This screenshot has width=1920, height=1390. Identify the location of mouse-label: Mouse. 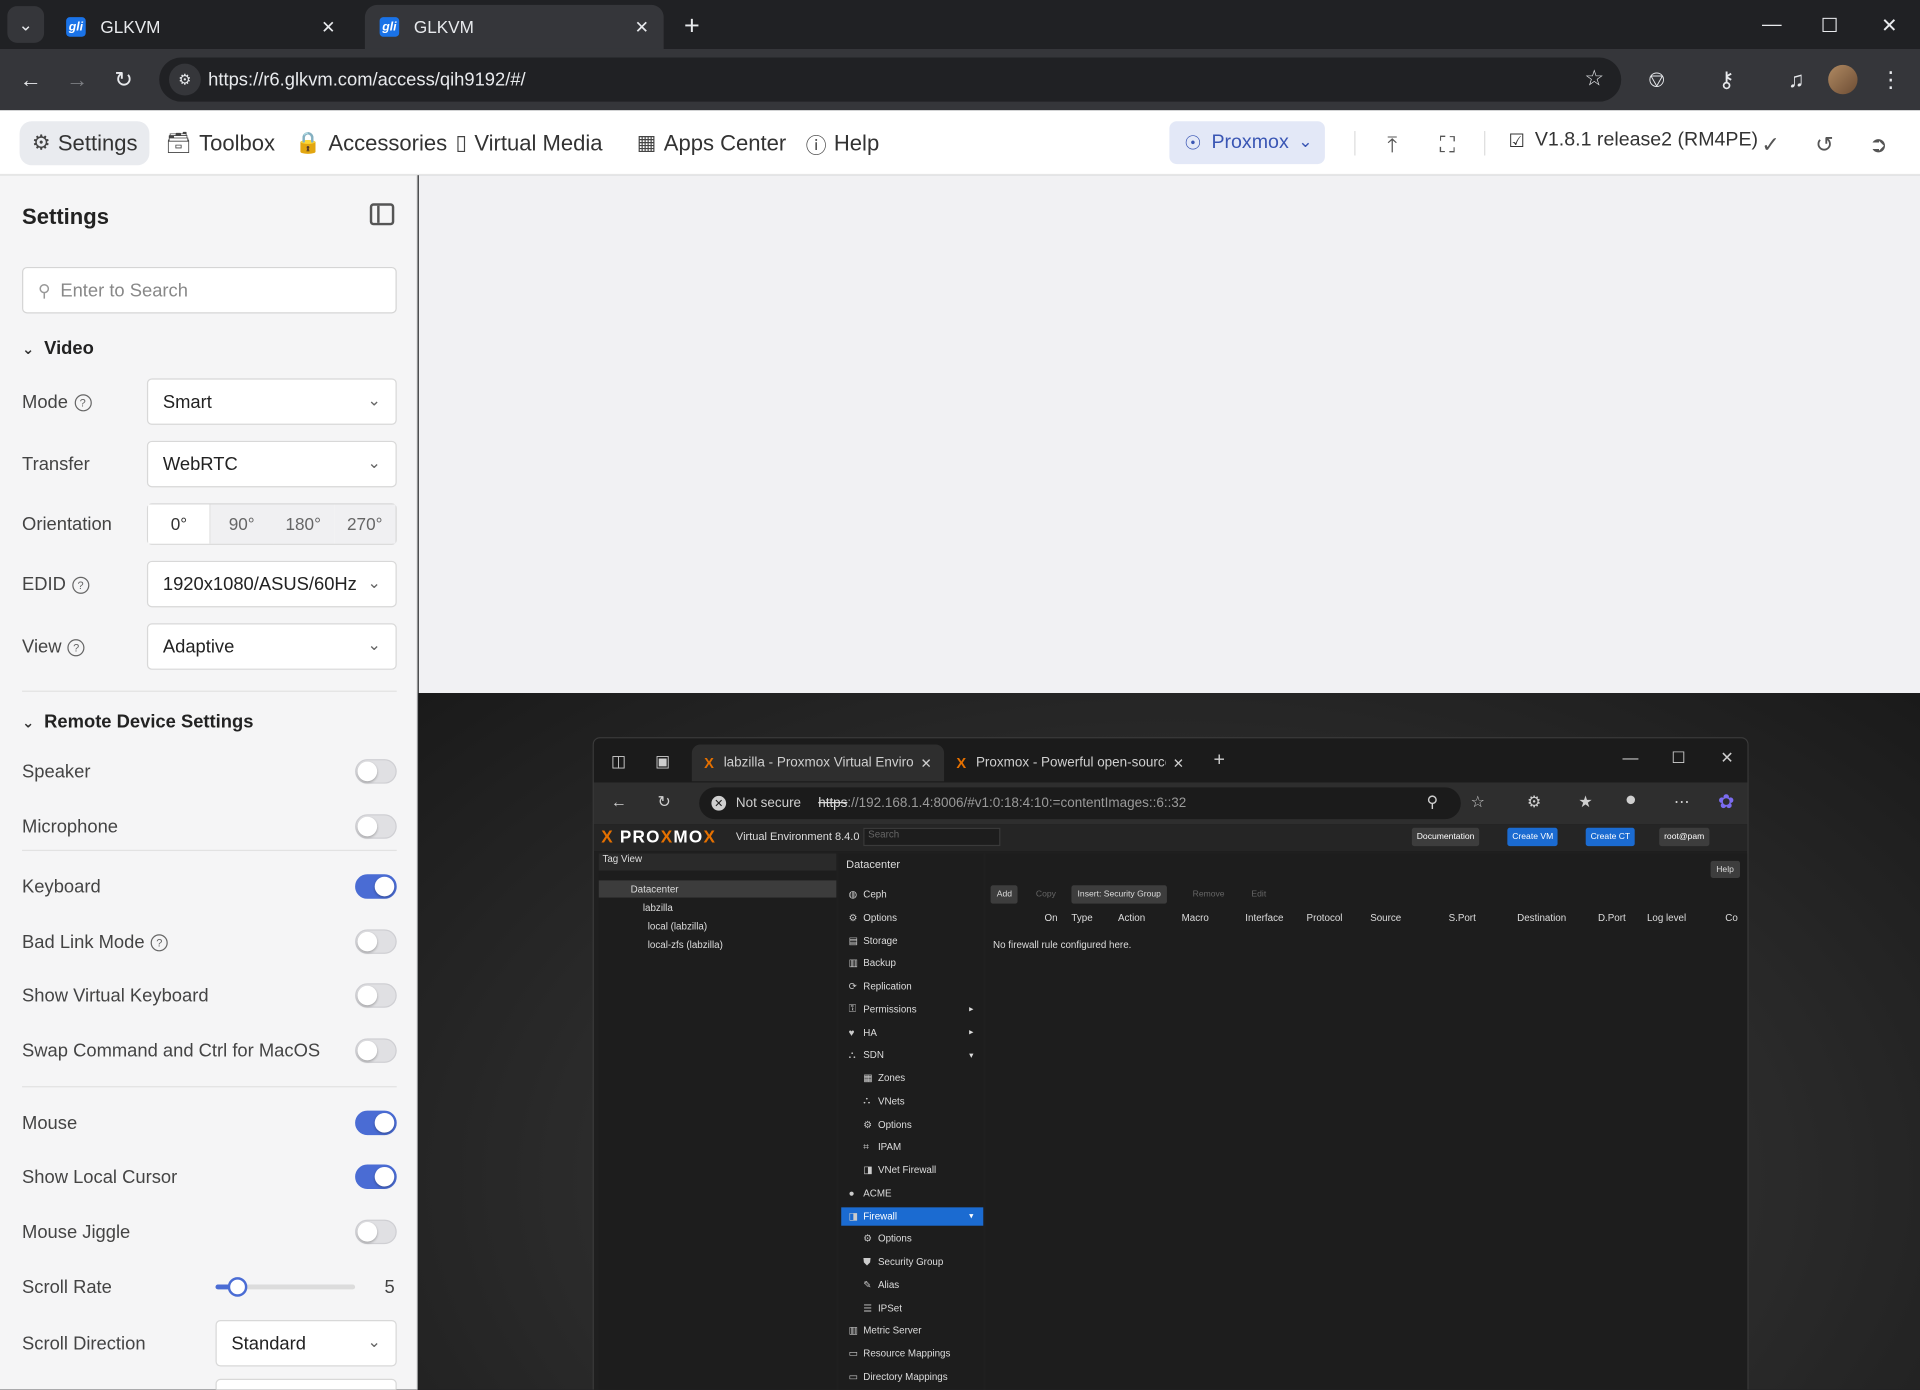
(50, 1123).